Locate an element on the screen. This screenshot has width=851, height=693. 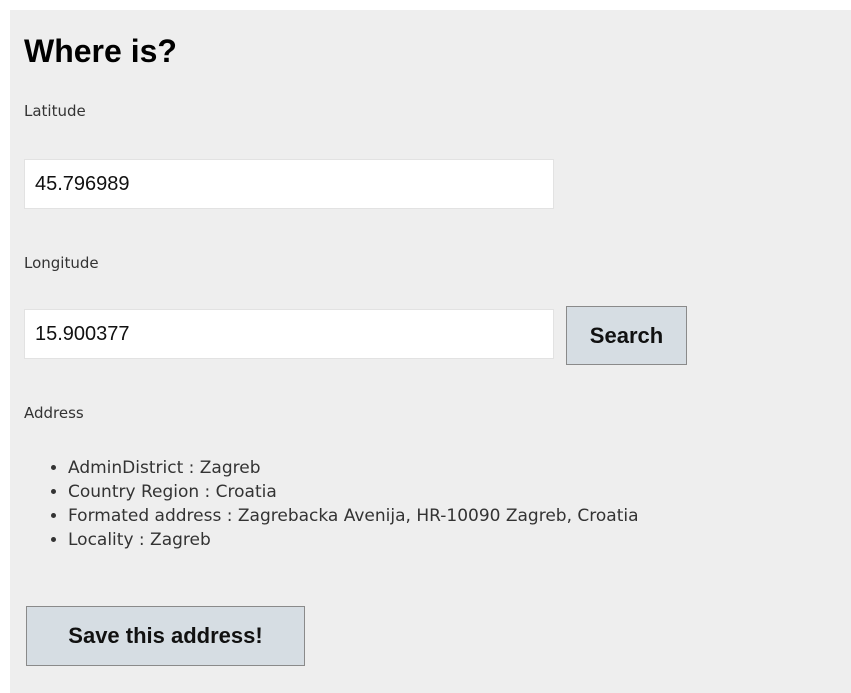
address-label: Address is located at coordinates (54, 413).